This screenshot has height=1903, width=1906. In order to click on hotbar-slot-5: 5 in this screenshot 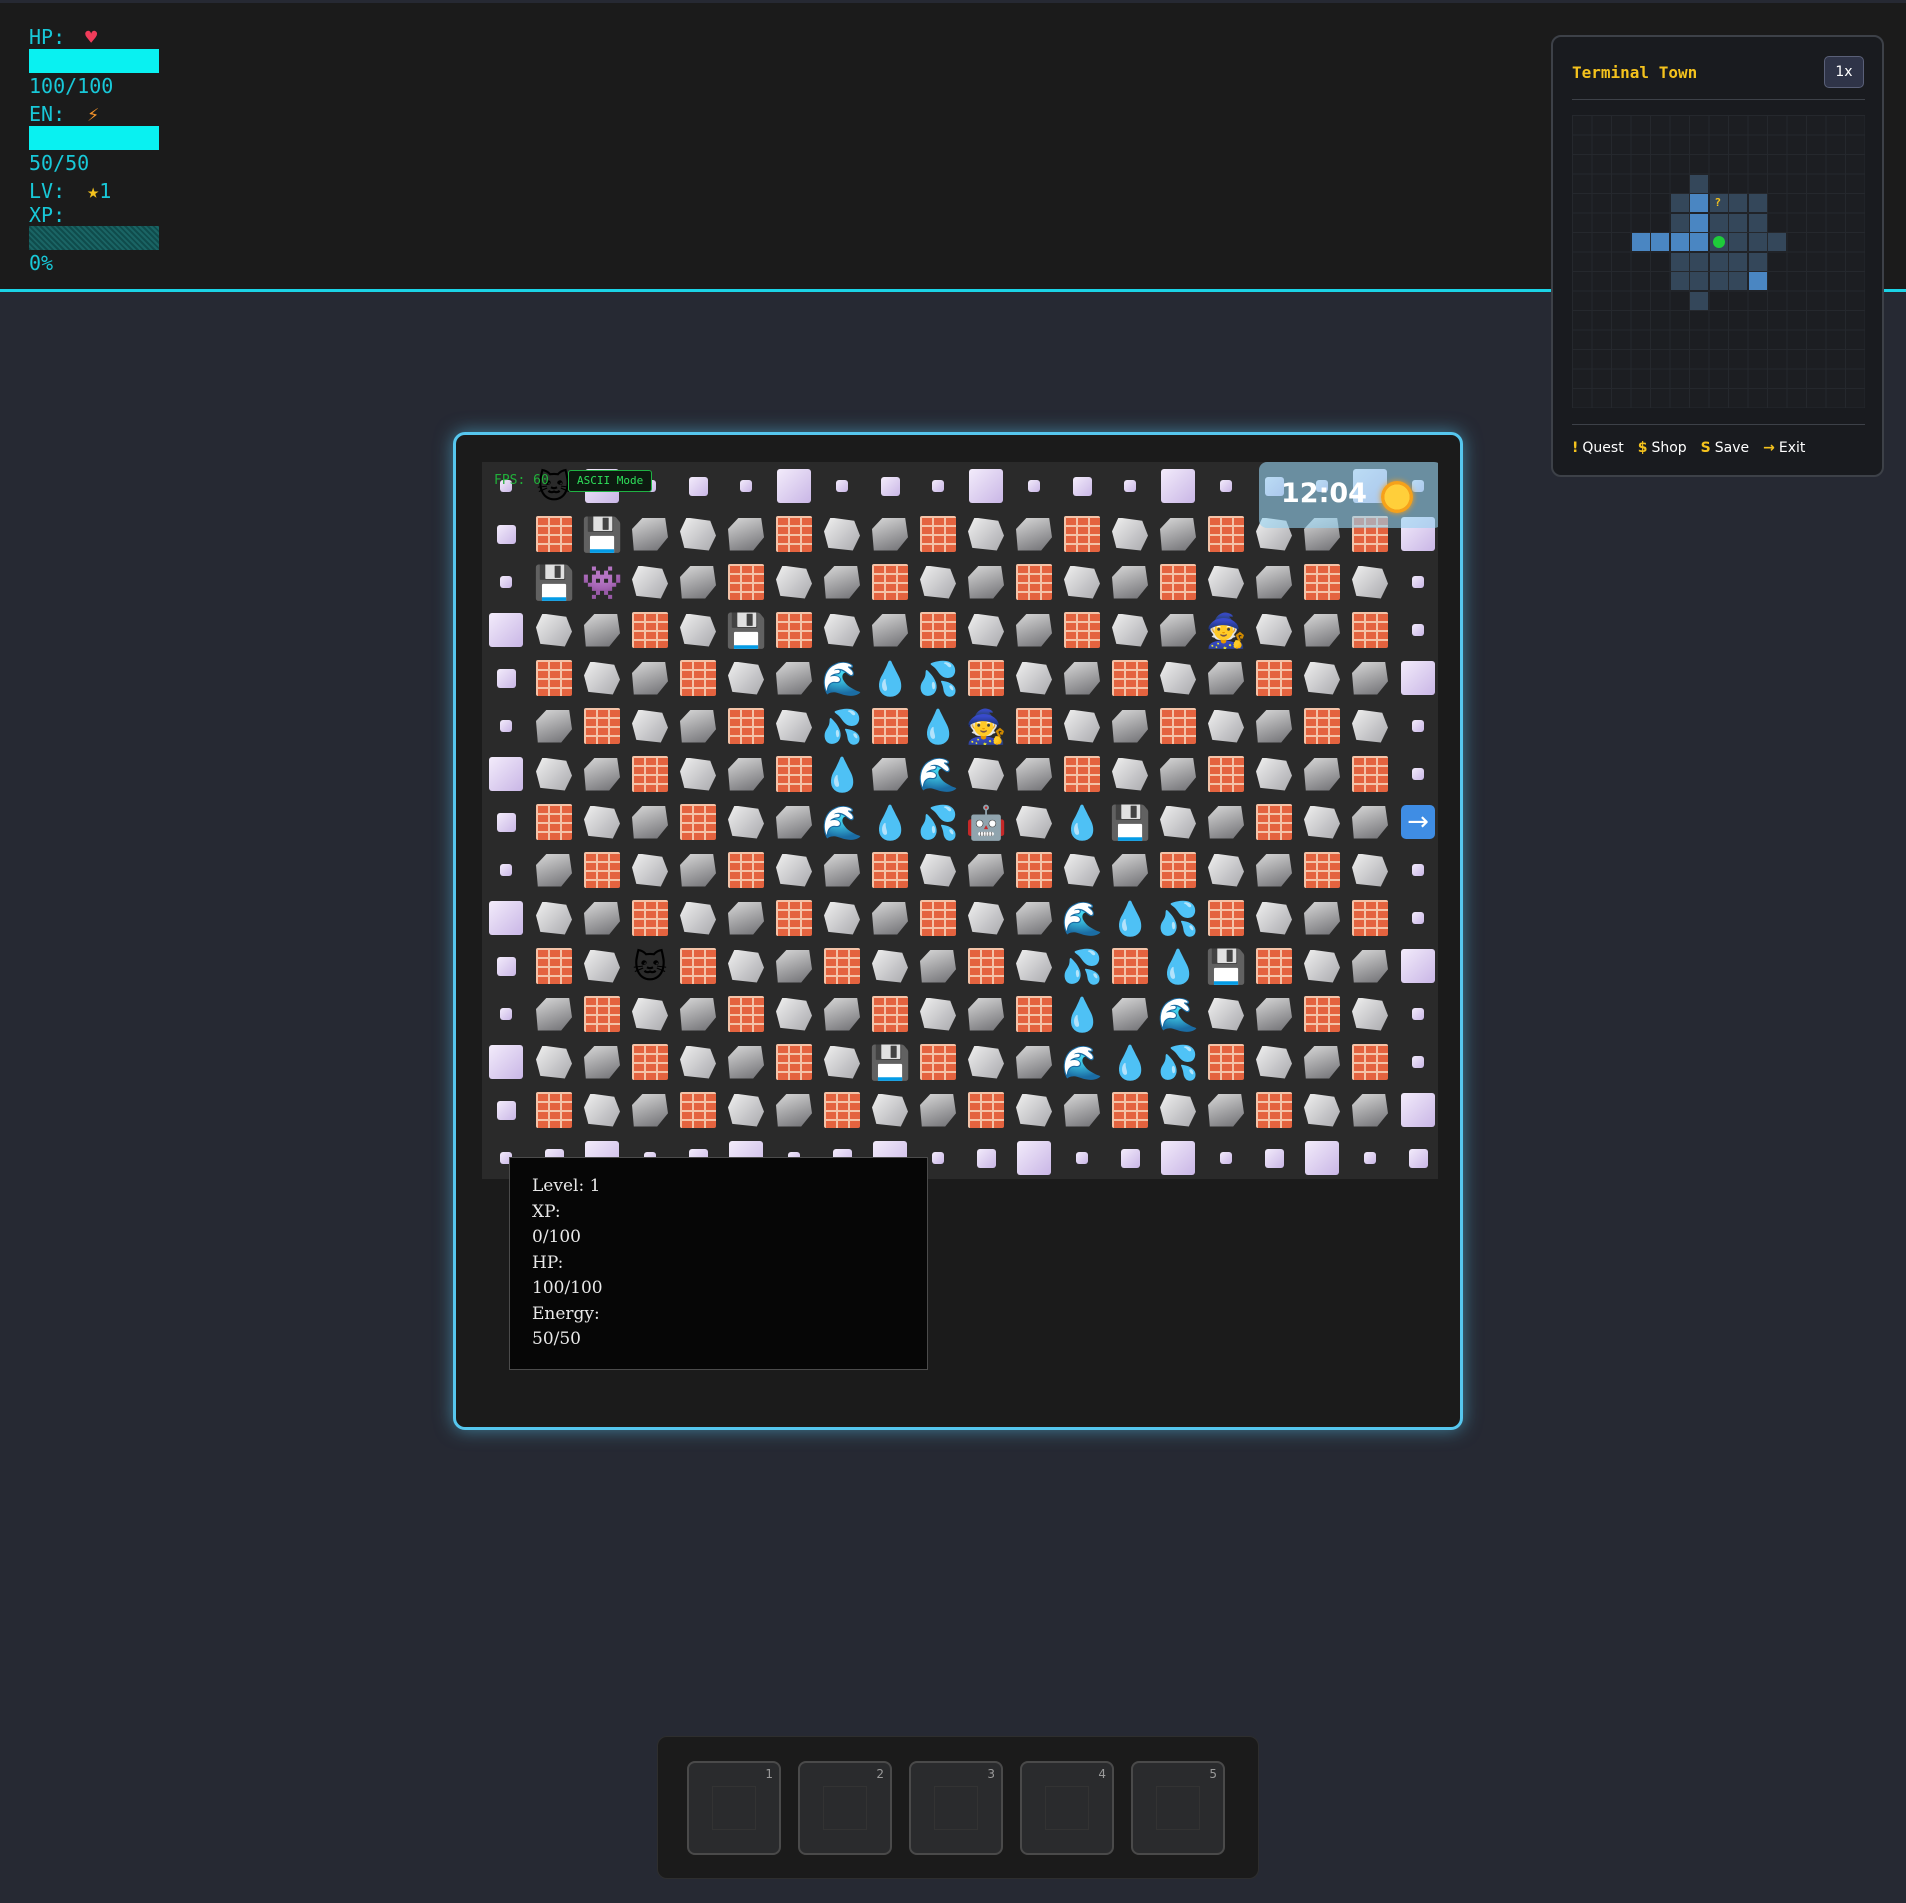, I will do `click(1178, 1808)`.